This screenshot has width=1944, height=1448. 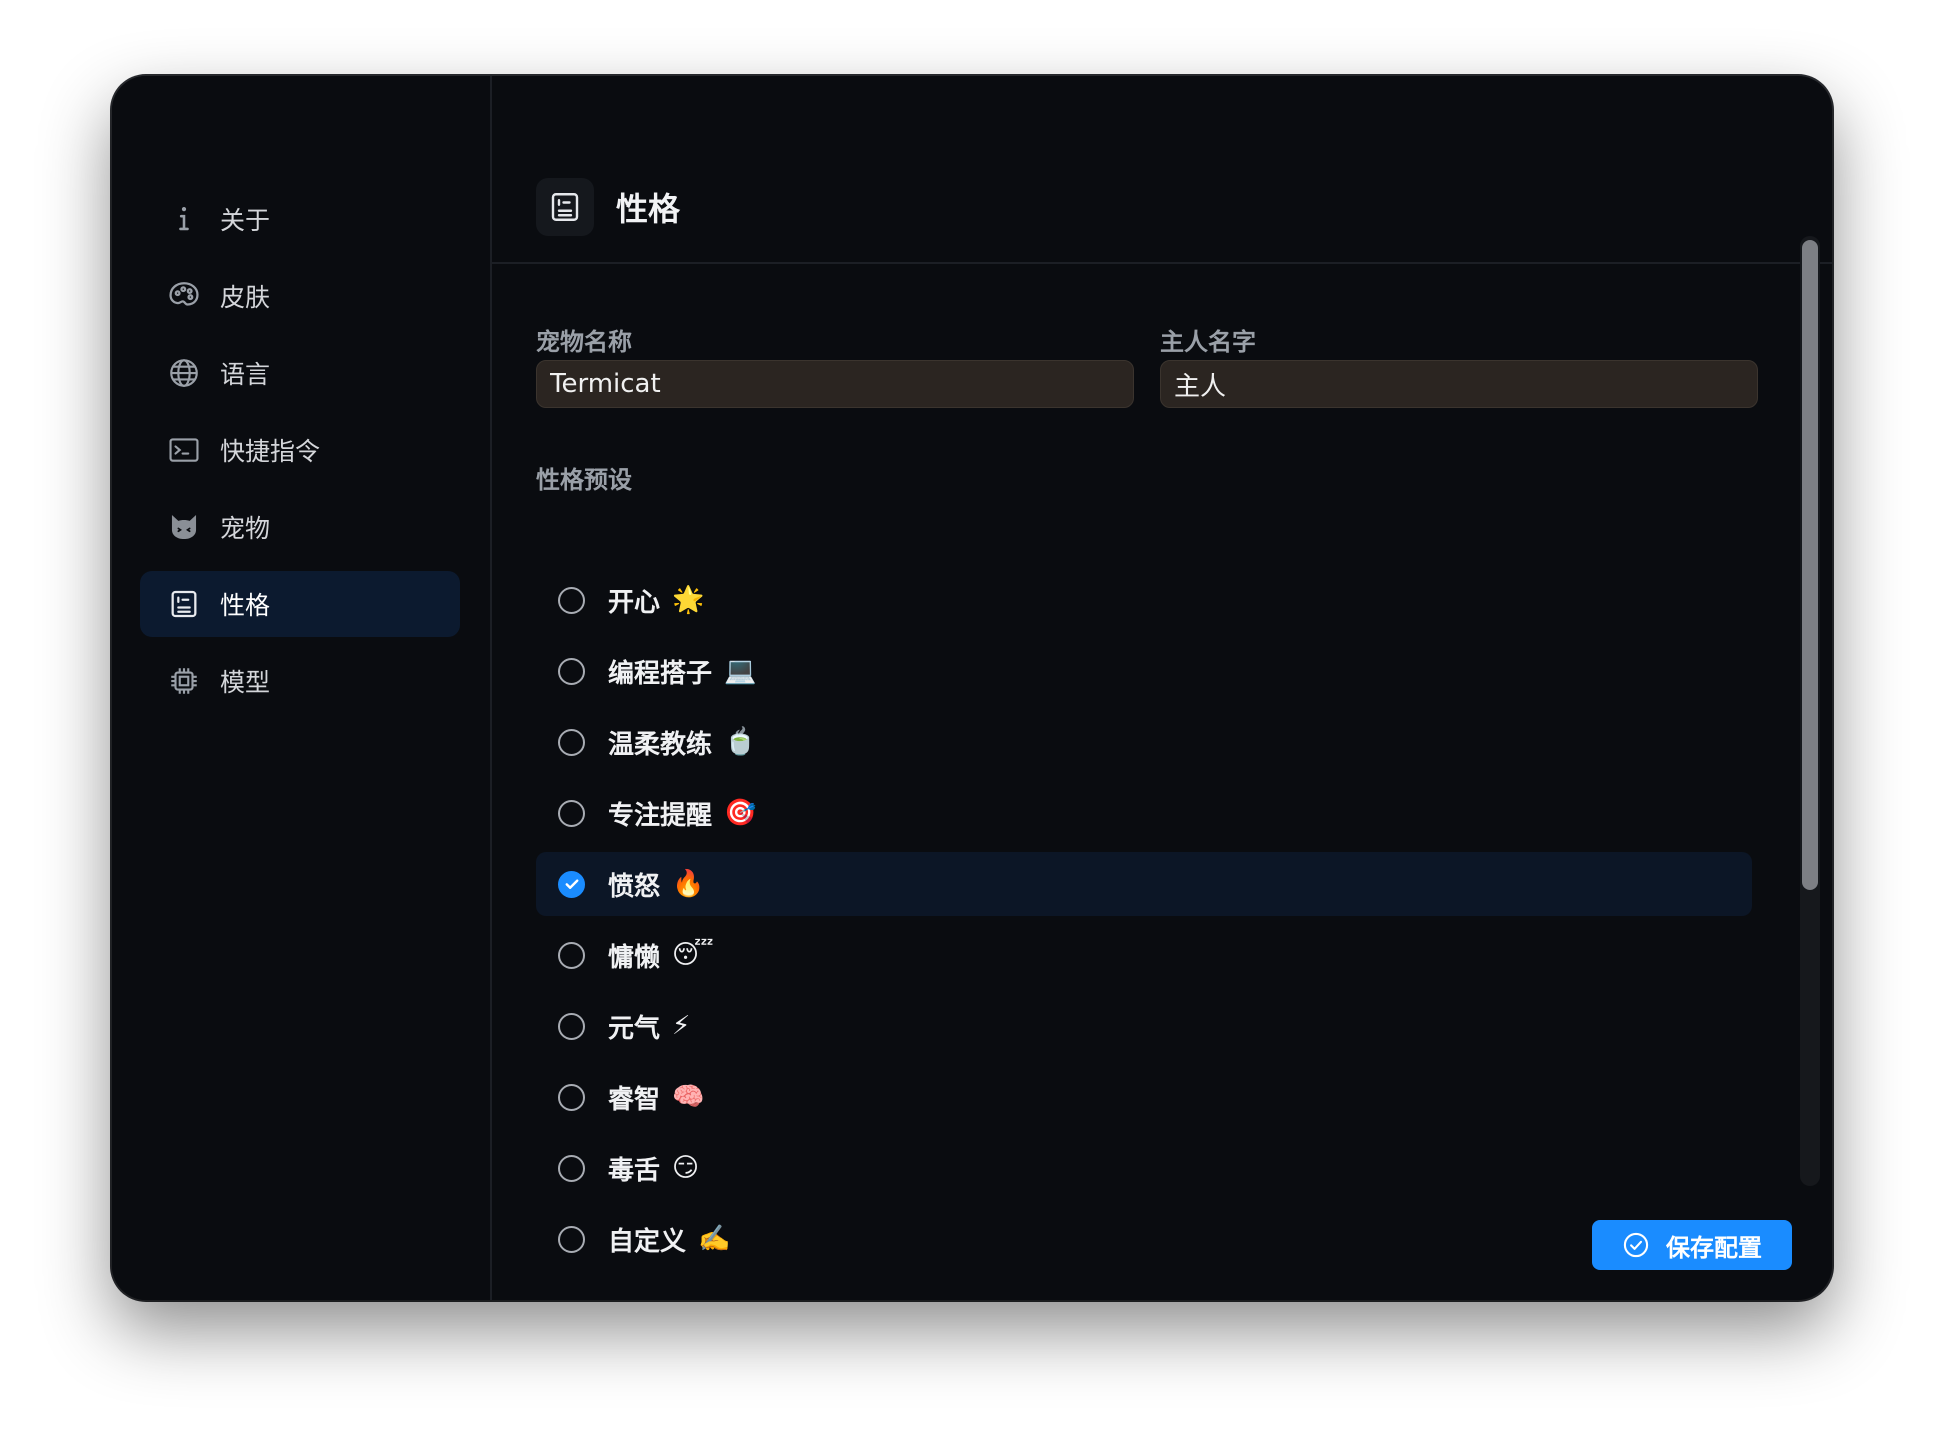 I want to click on pet-name-label: 宠物名称, so click(x=584, y=342).